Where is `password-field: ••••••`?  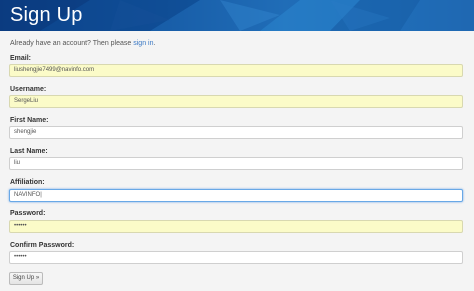 password-field: •••••• is located at coordinates (236, 226).